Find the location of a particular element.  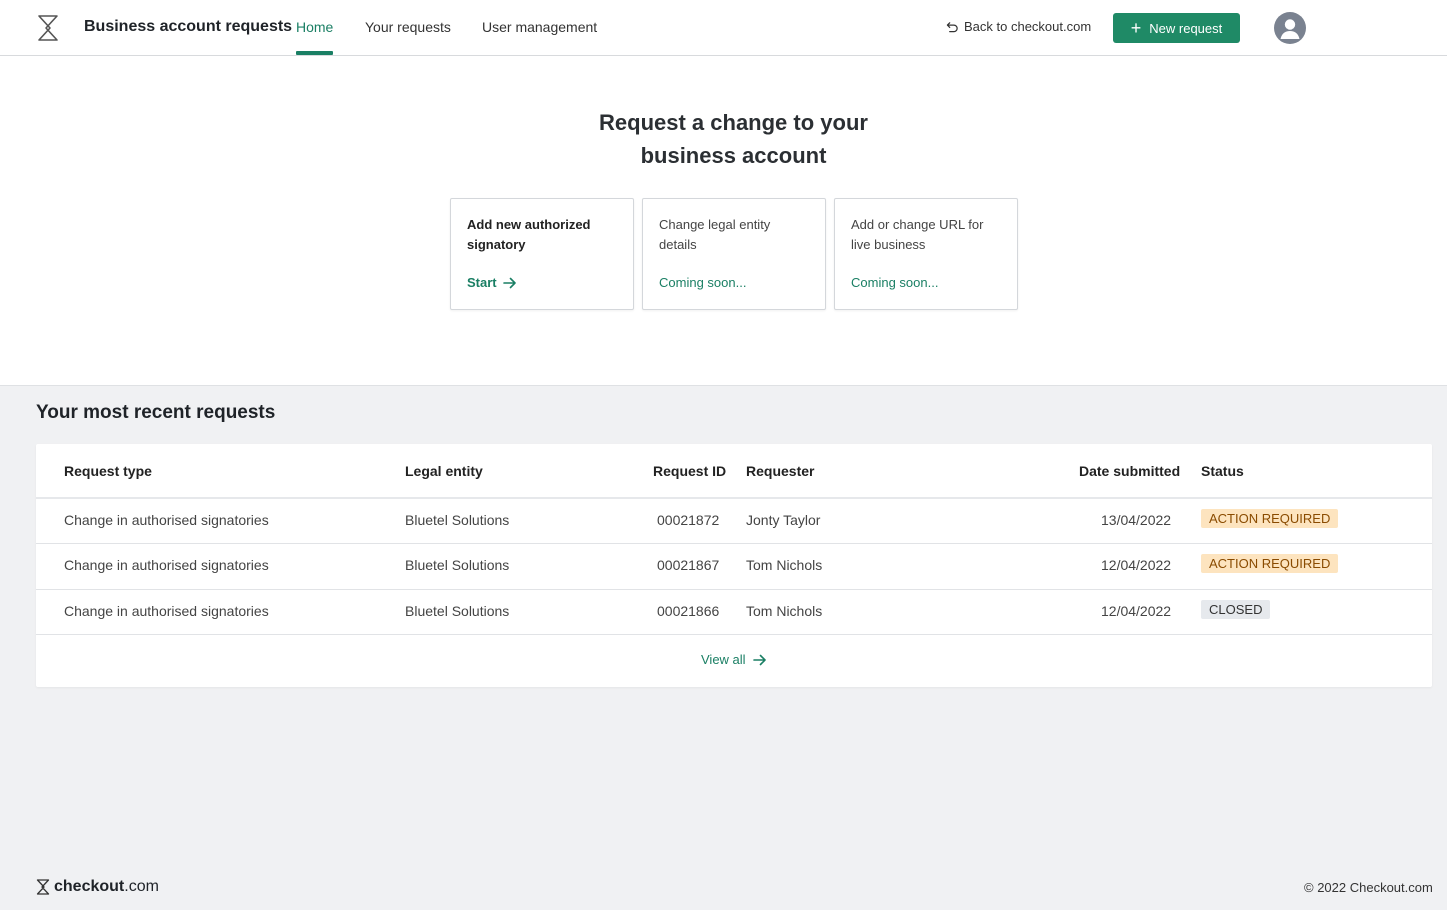

user-avatar is located at coordinates (1290, 28).